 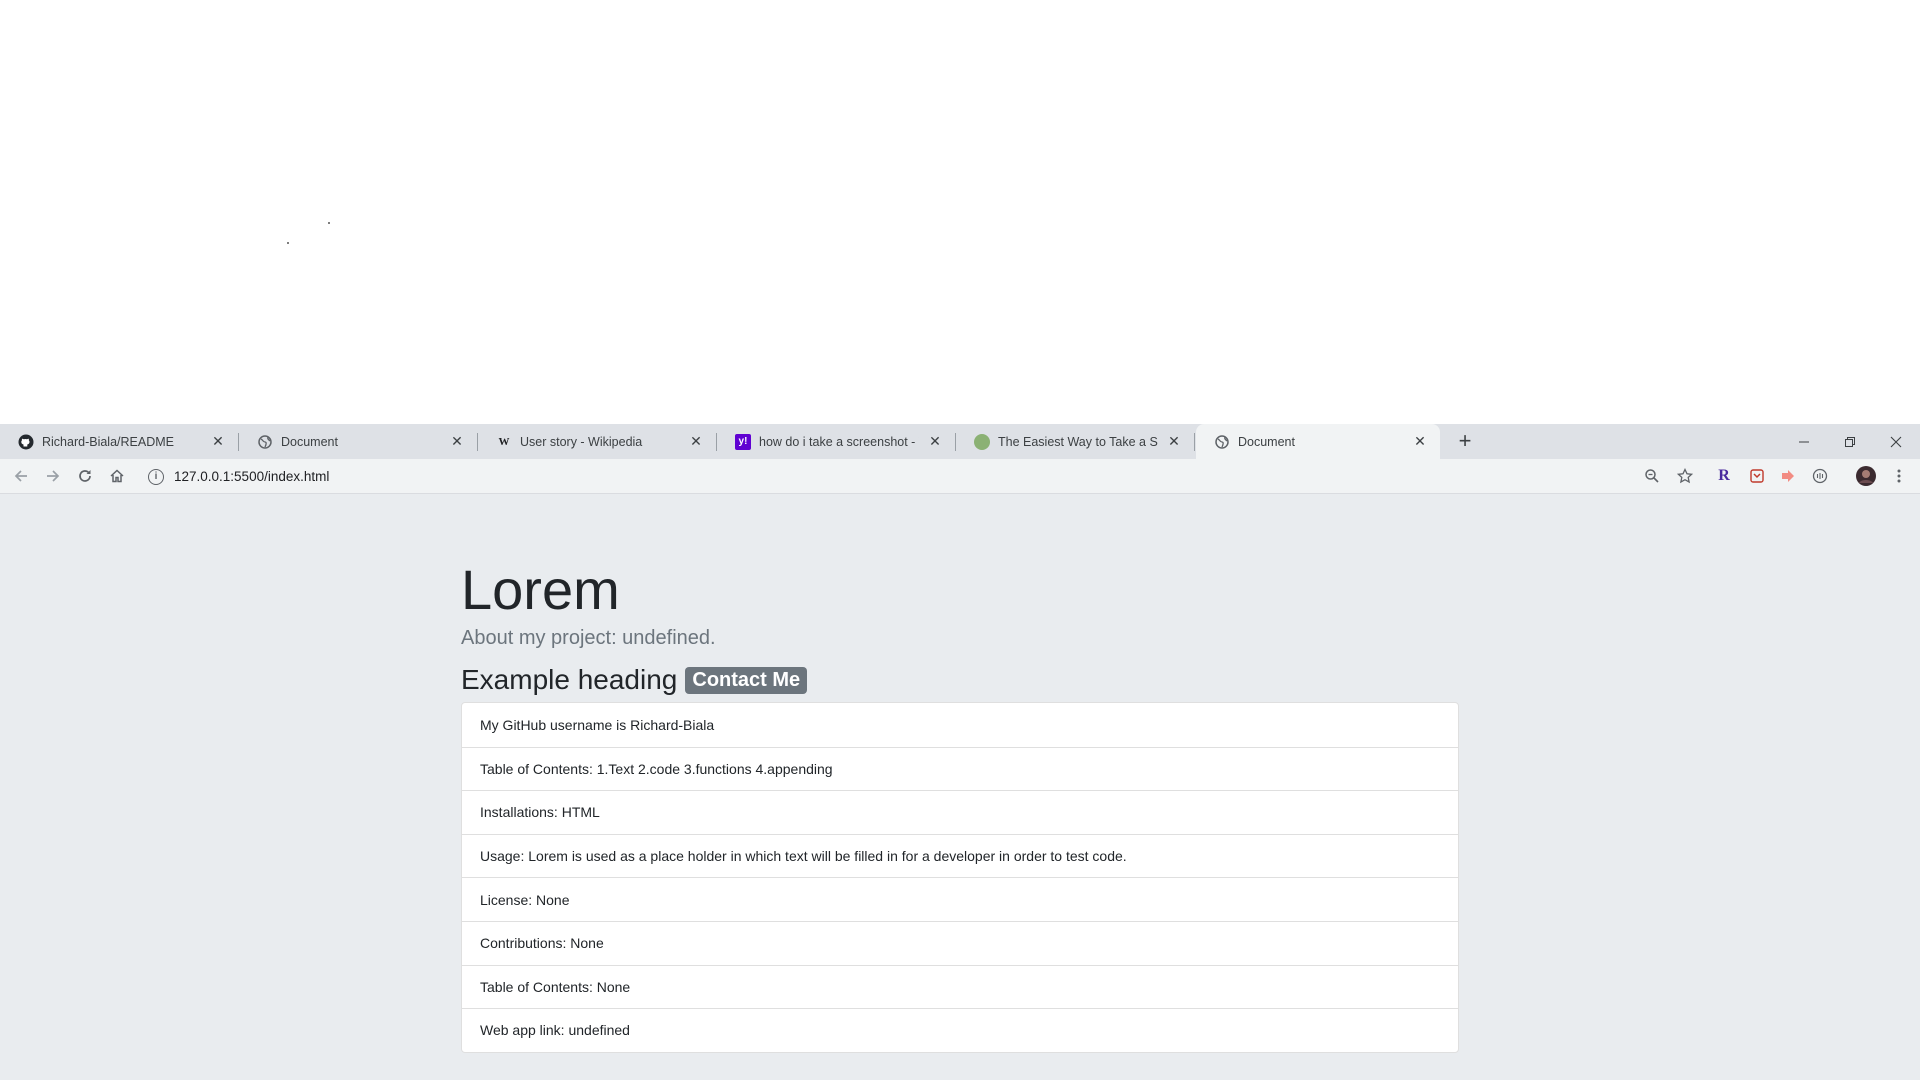 What do you see at coordinates (1899, 476) in the screenshot?
I see `menu-icon` at bounding box center [1899, 476].